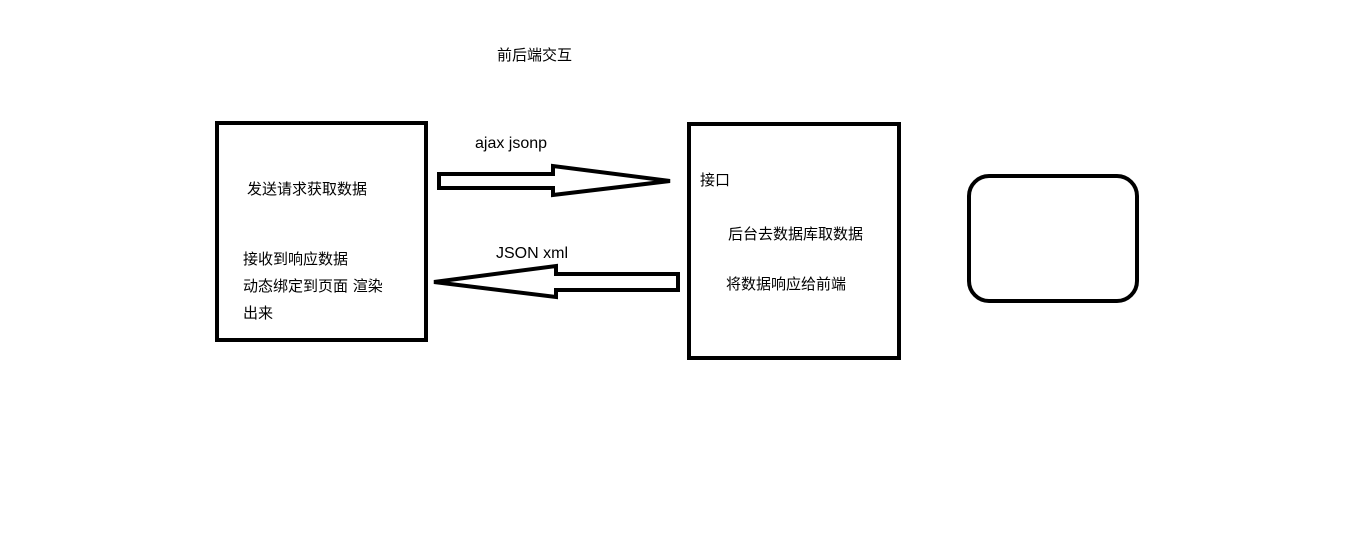  What do you see at coordinates (296, 259) in the screenshot?
I see `frontend-response-line-1: 接收到响应数据` at bounding box center [296, 259].